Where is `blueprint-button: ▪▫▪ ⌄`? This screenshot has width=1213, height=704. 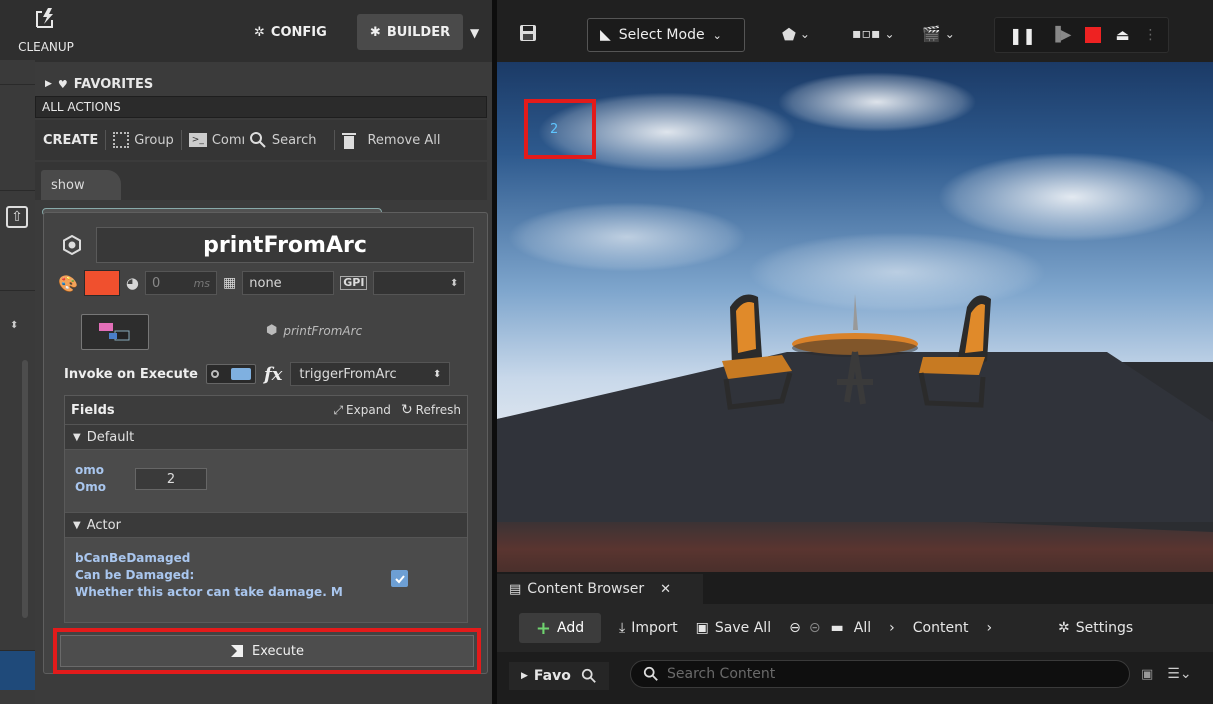
blueprint-button: ▪▫▪ ⌄ is located at coordinates (873, 34).